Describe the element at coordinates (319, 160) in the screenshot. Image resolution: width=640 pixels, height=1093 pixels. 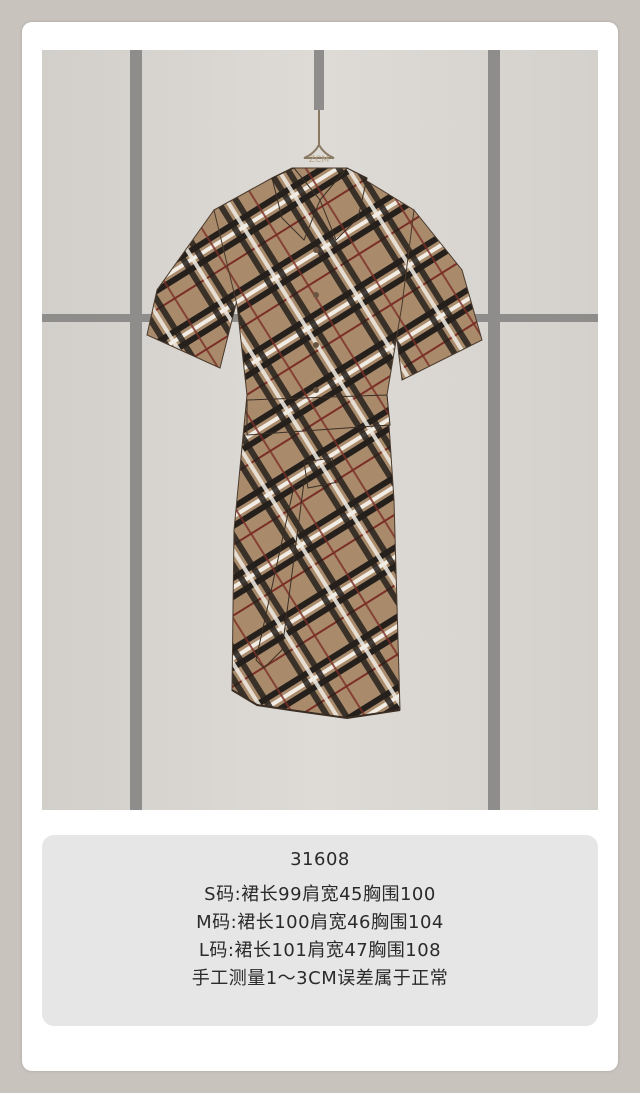
I see `hanger-tag-text: ZCM` at that location.